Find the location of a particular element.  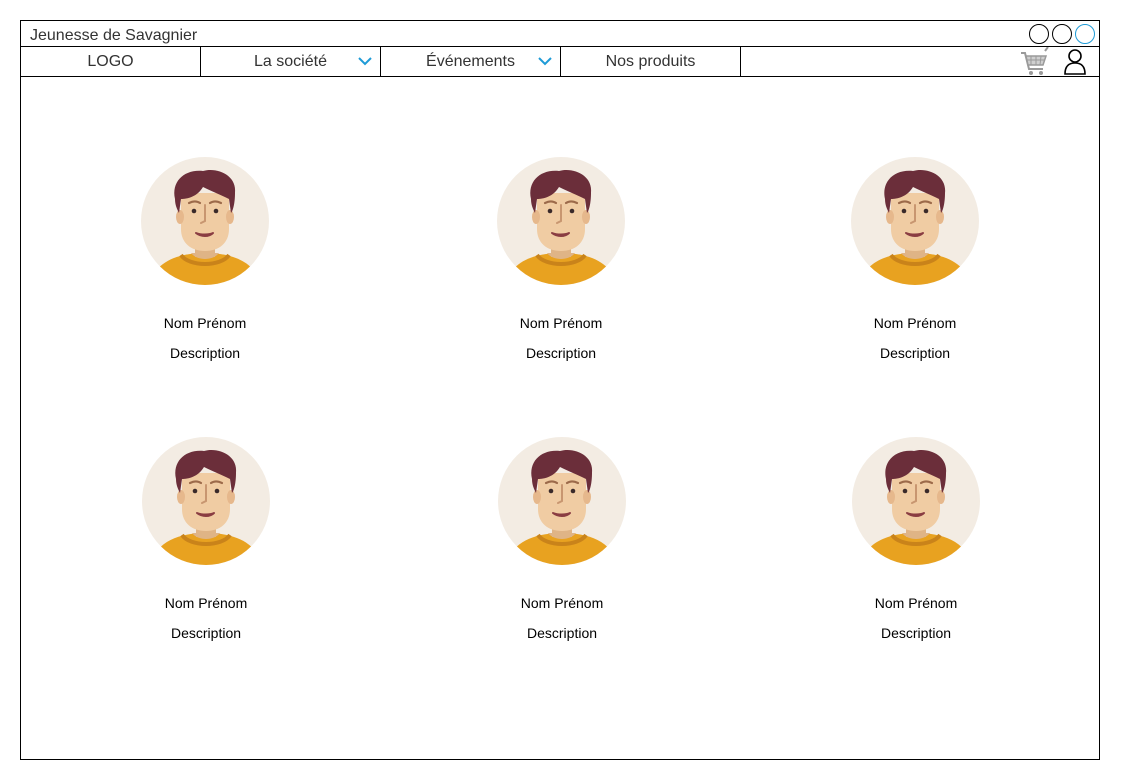

restore-button is located at coordinates (1062, 34).